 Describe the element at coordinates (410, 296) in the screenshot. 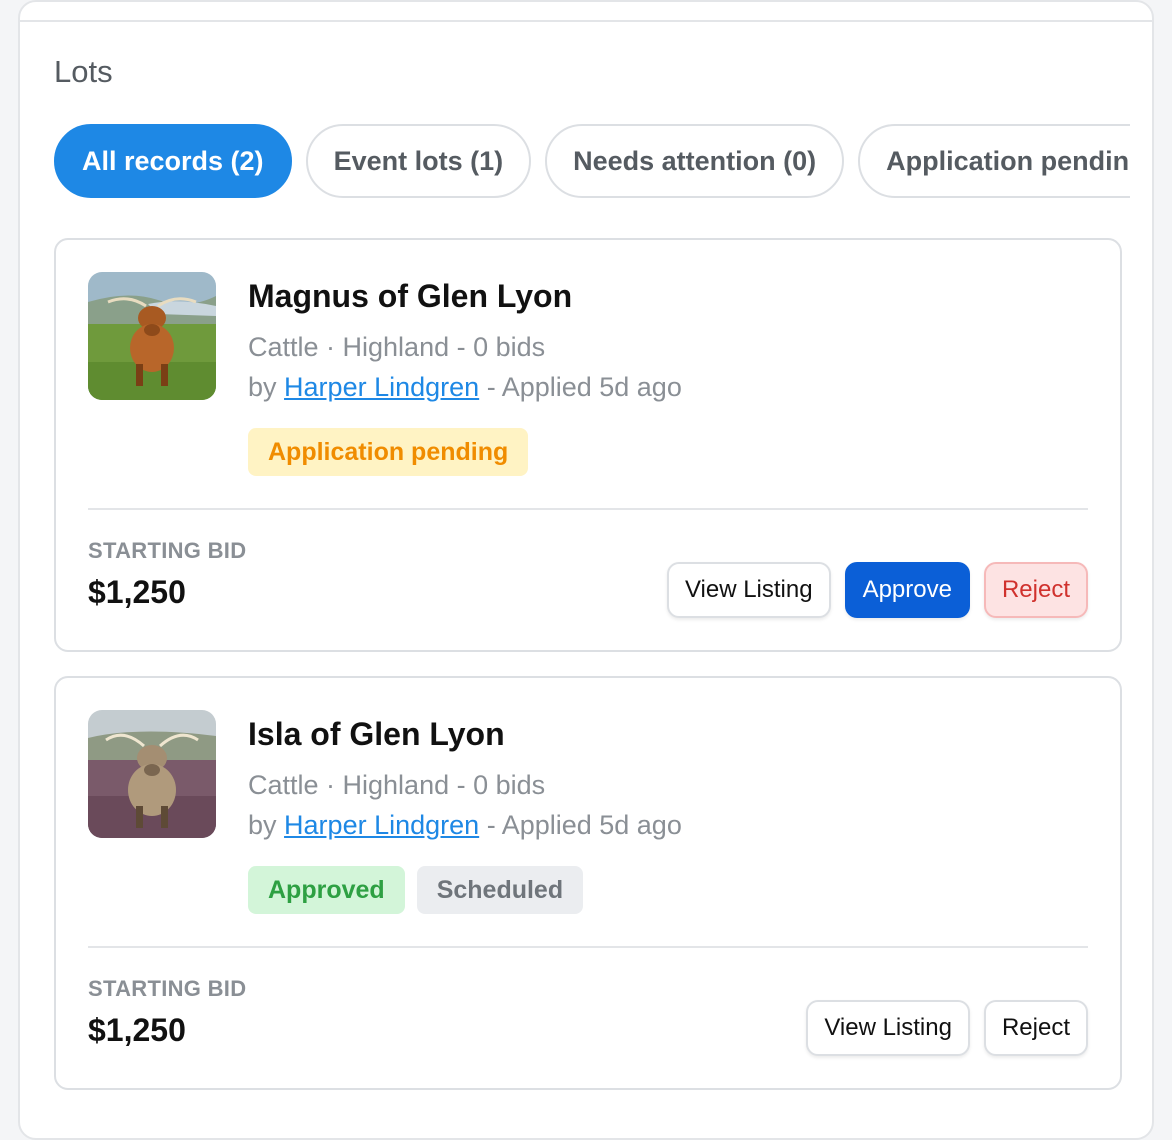

I see `lot-name: Magnus of Glen Lyon` at that location.